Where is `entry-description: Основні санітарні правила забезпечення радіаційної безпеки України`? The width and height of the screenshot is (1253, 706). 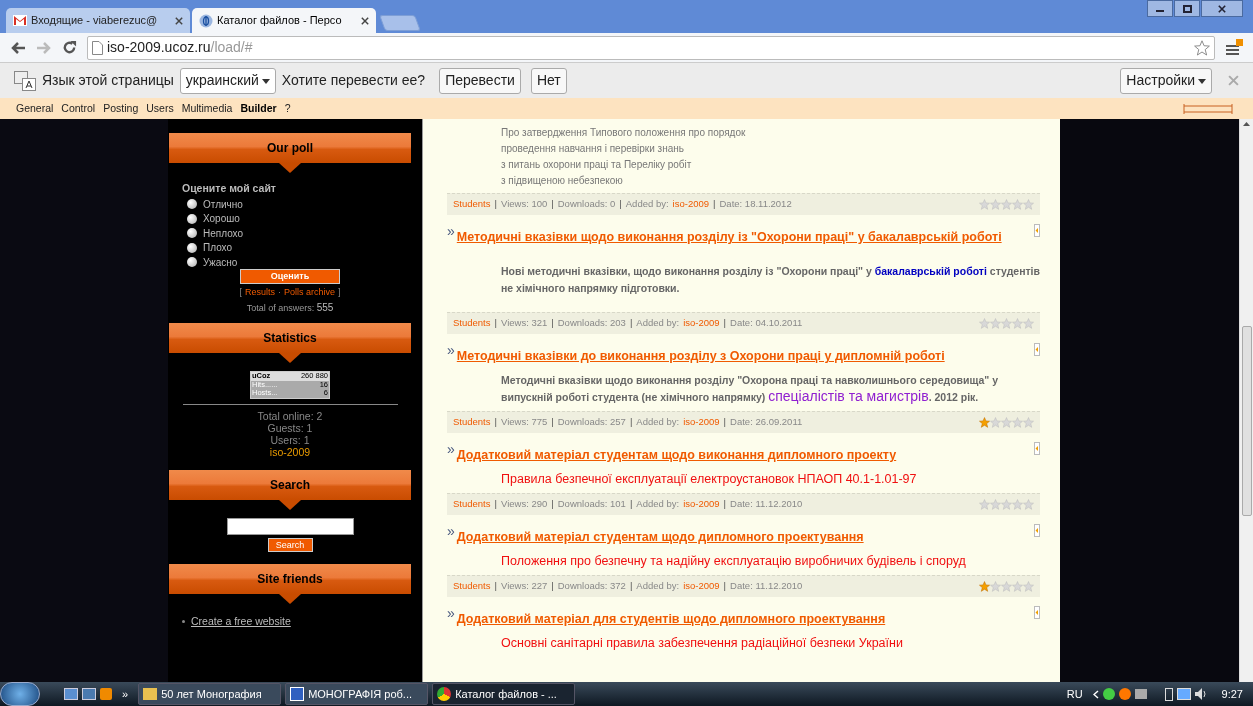
entry-description: Основні санітарні правила забезпечення радіаційної безпеки України is located at coordinates (702, 643).